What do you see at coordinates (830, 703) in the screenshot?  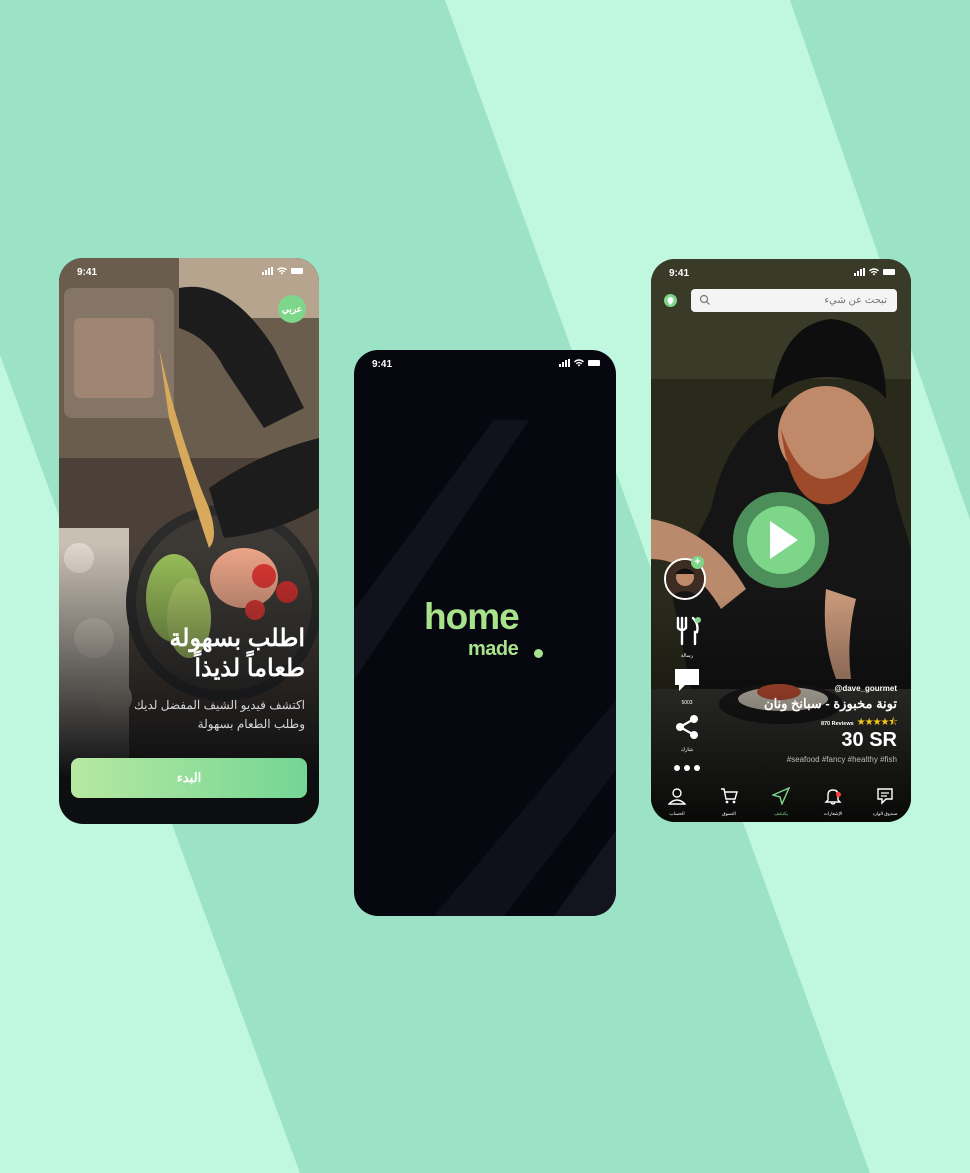 I see `dish-title: تونة مخبوزة - سبانخ ونان` at bounding box center [830, 703].